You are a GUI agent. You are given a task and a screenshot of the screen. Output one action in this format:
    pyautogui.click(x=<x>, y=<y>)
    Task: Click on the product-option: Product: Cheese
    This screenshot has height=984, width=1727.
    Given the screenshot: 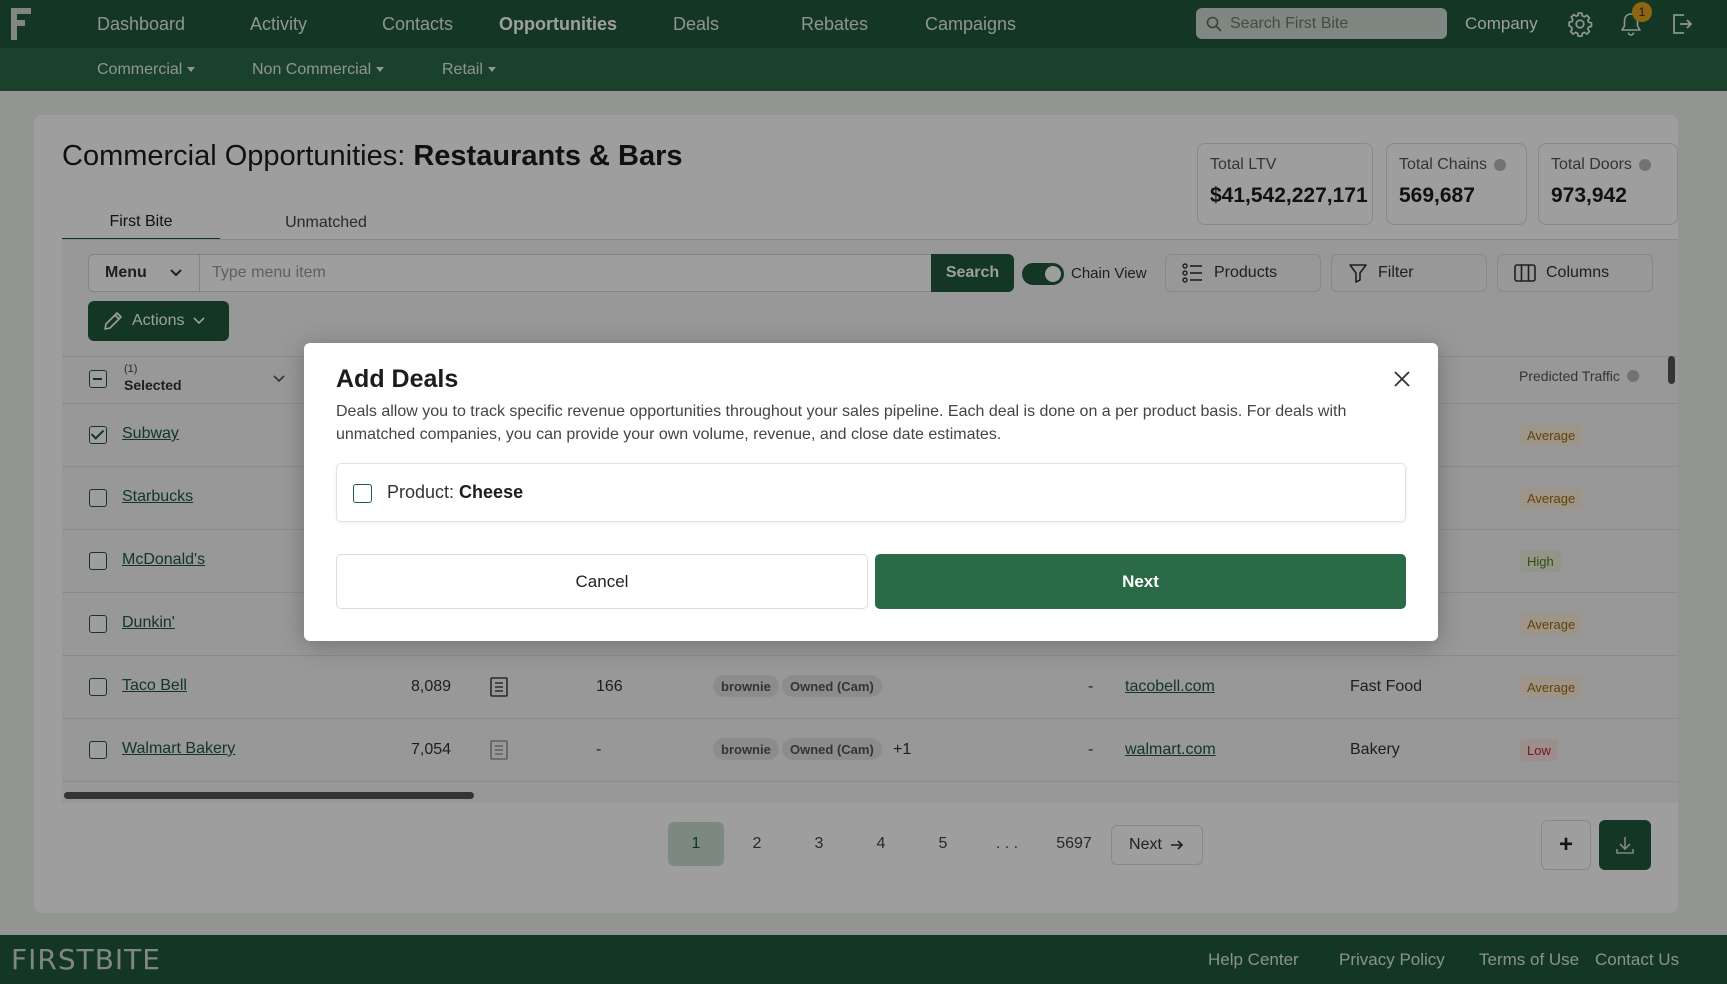 What is the action you would take?
    pyautogui.click(x=871, y=492)
    